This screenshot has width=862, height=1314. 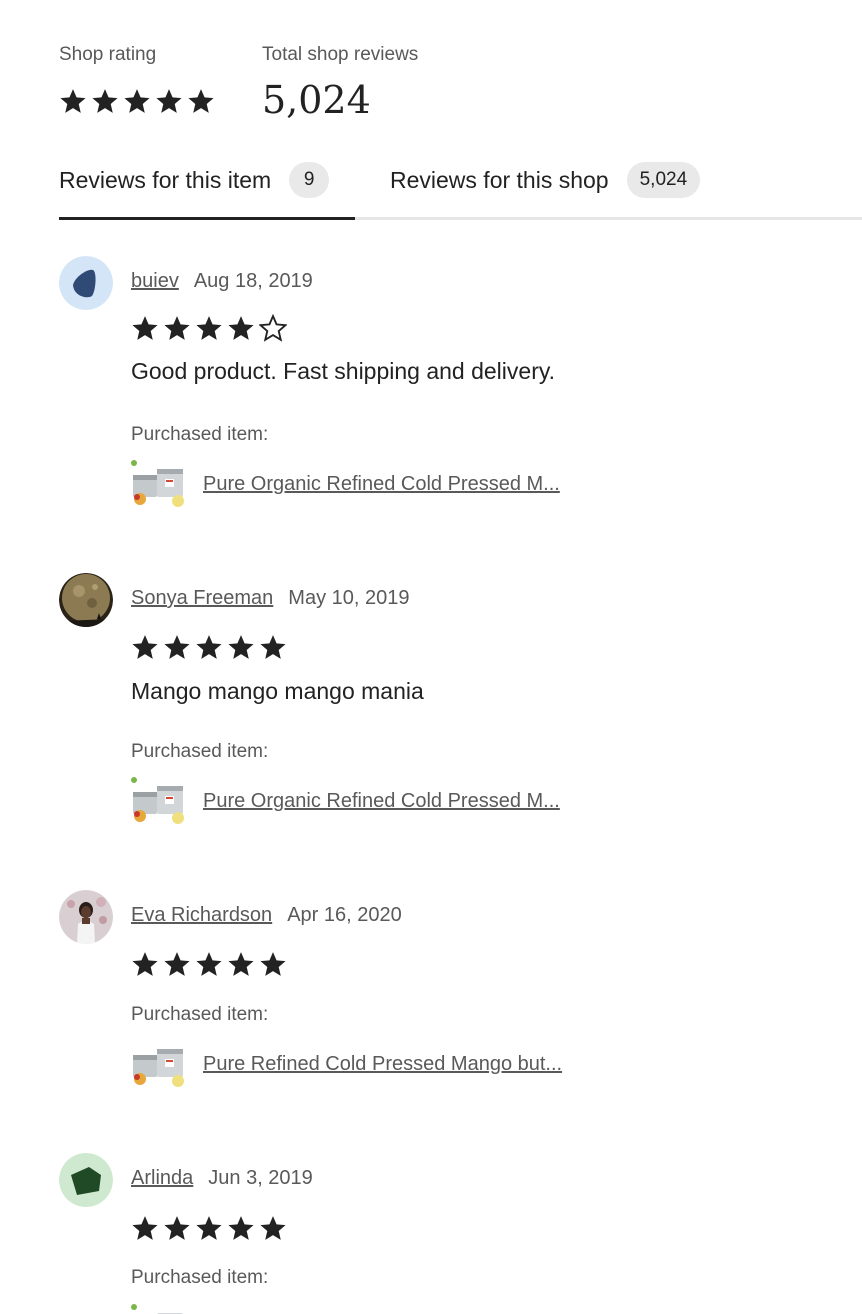 I want to click on tab-reviews-for-item: Reviews for this item 9, so click(x=194, y=189).